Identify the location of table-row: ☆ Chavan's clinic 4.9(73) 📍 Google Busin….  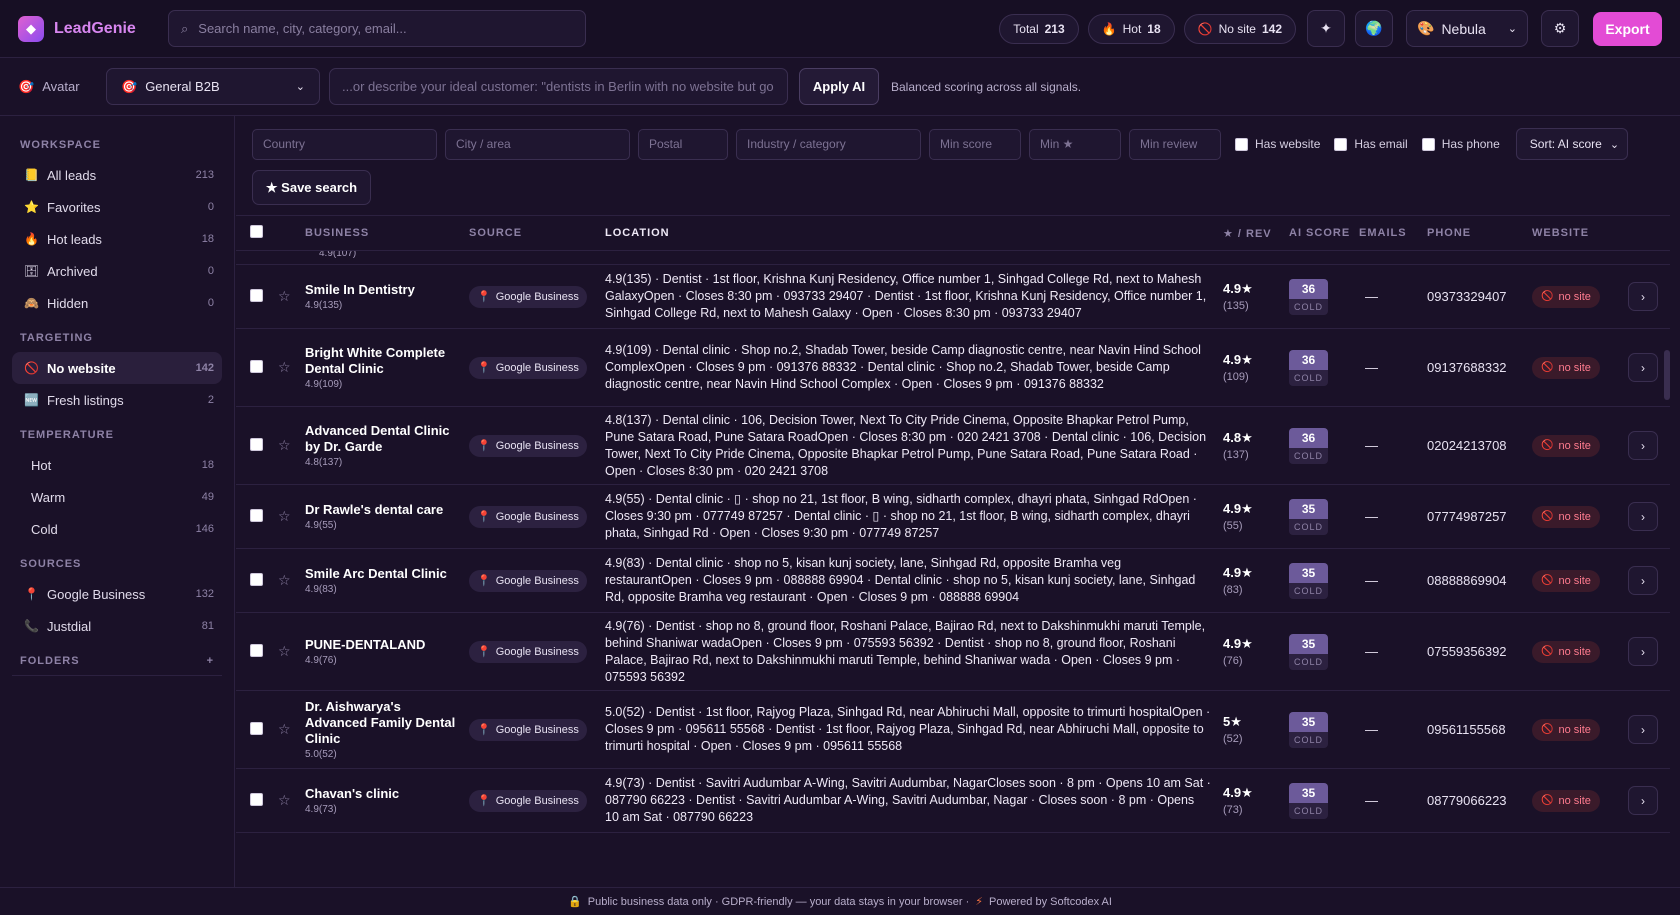
(953, 801).